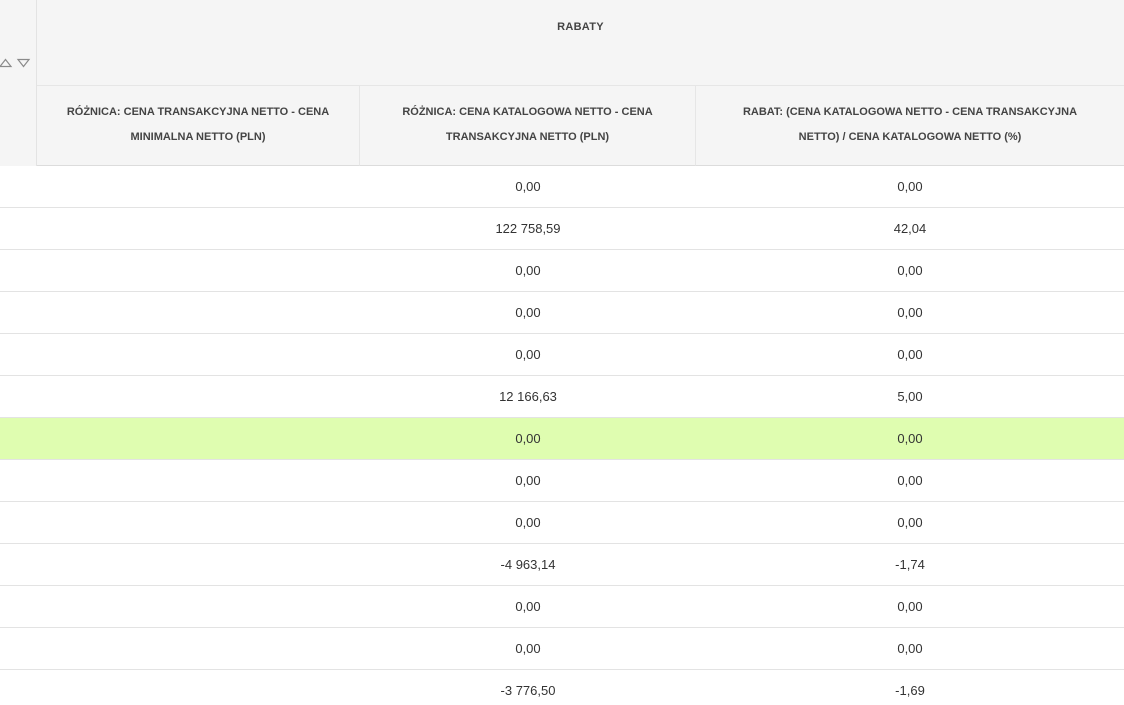 This screenshot has height=705, width=1124. I want to click on cell-discount-percent: 5,00, so click(910, 396).